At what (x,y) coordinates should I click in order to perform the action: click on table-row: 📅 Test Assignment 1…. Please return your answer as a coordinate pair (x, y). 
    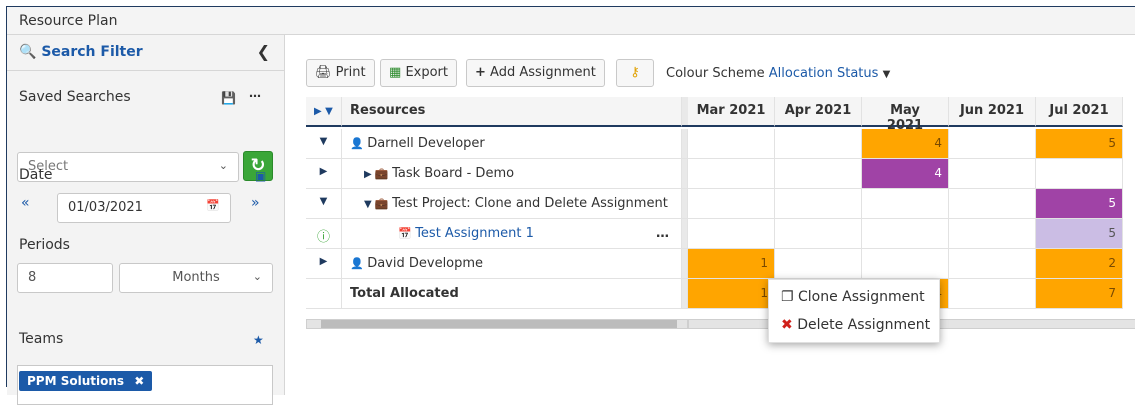
    Looking at the image, I should click on (512, 234).